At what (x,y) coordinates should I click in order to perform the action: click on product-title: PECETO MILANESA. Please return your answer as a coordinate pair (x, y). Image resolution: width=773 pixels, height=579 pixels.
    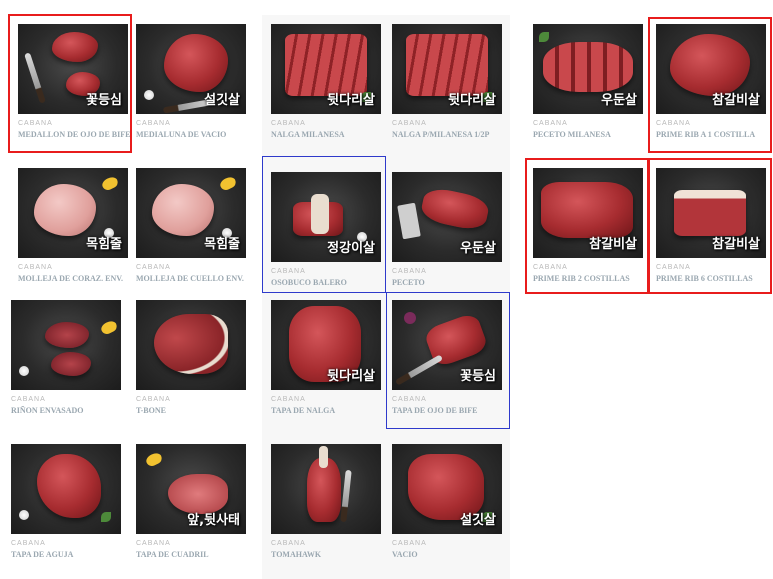
    Looking at the image, I should click on (592, 135).